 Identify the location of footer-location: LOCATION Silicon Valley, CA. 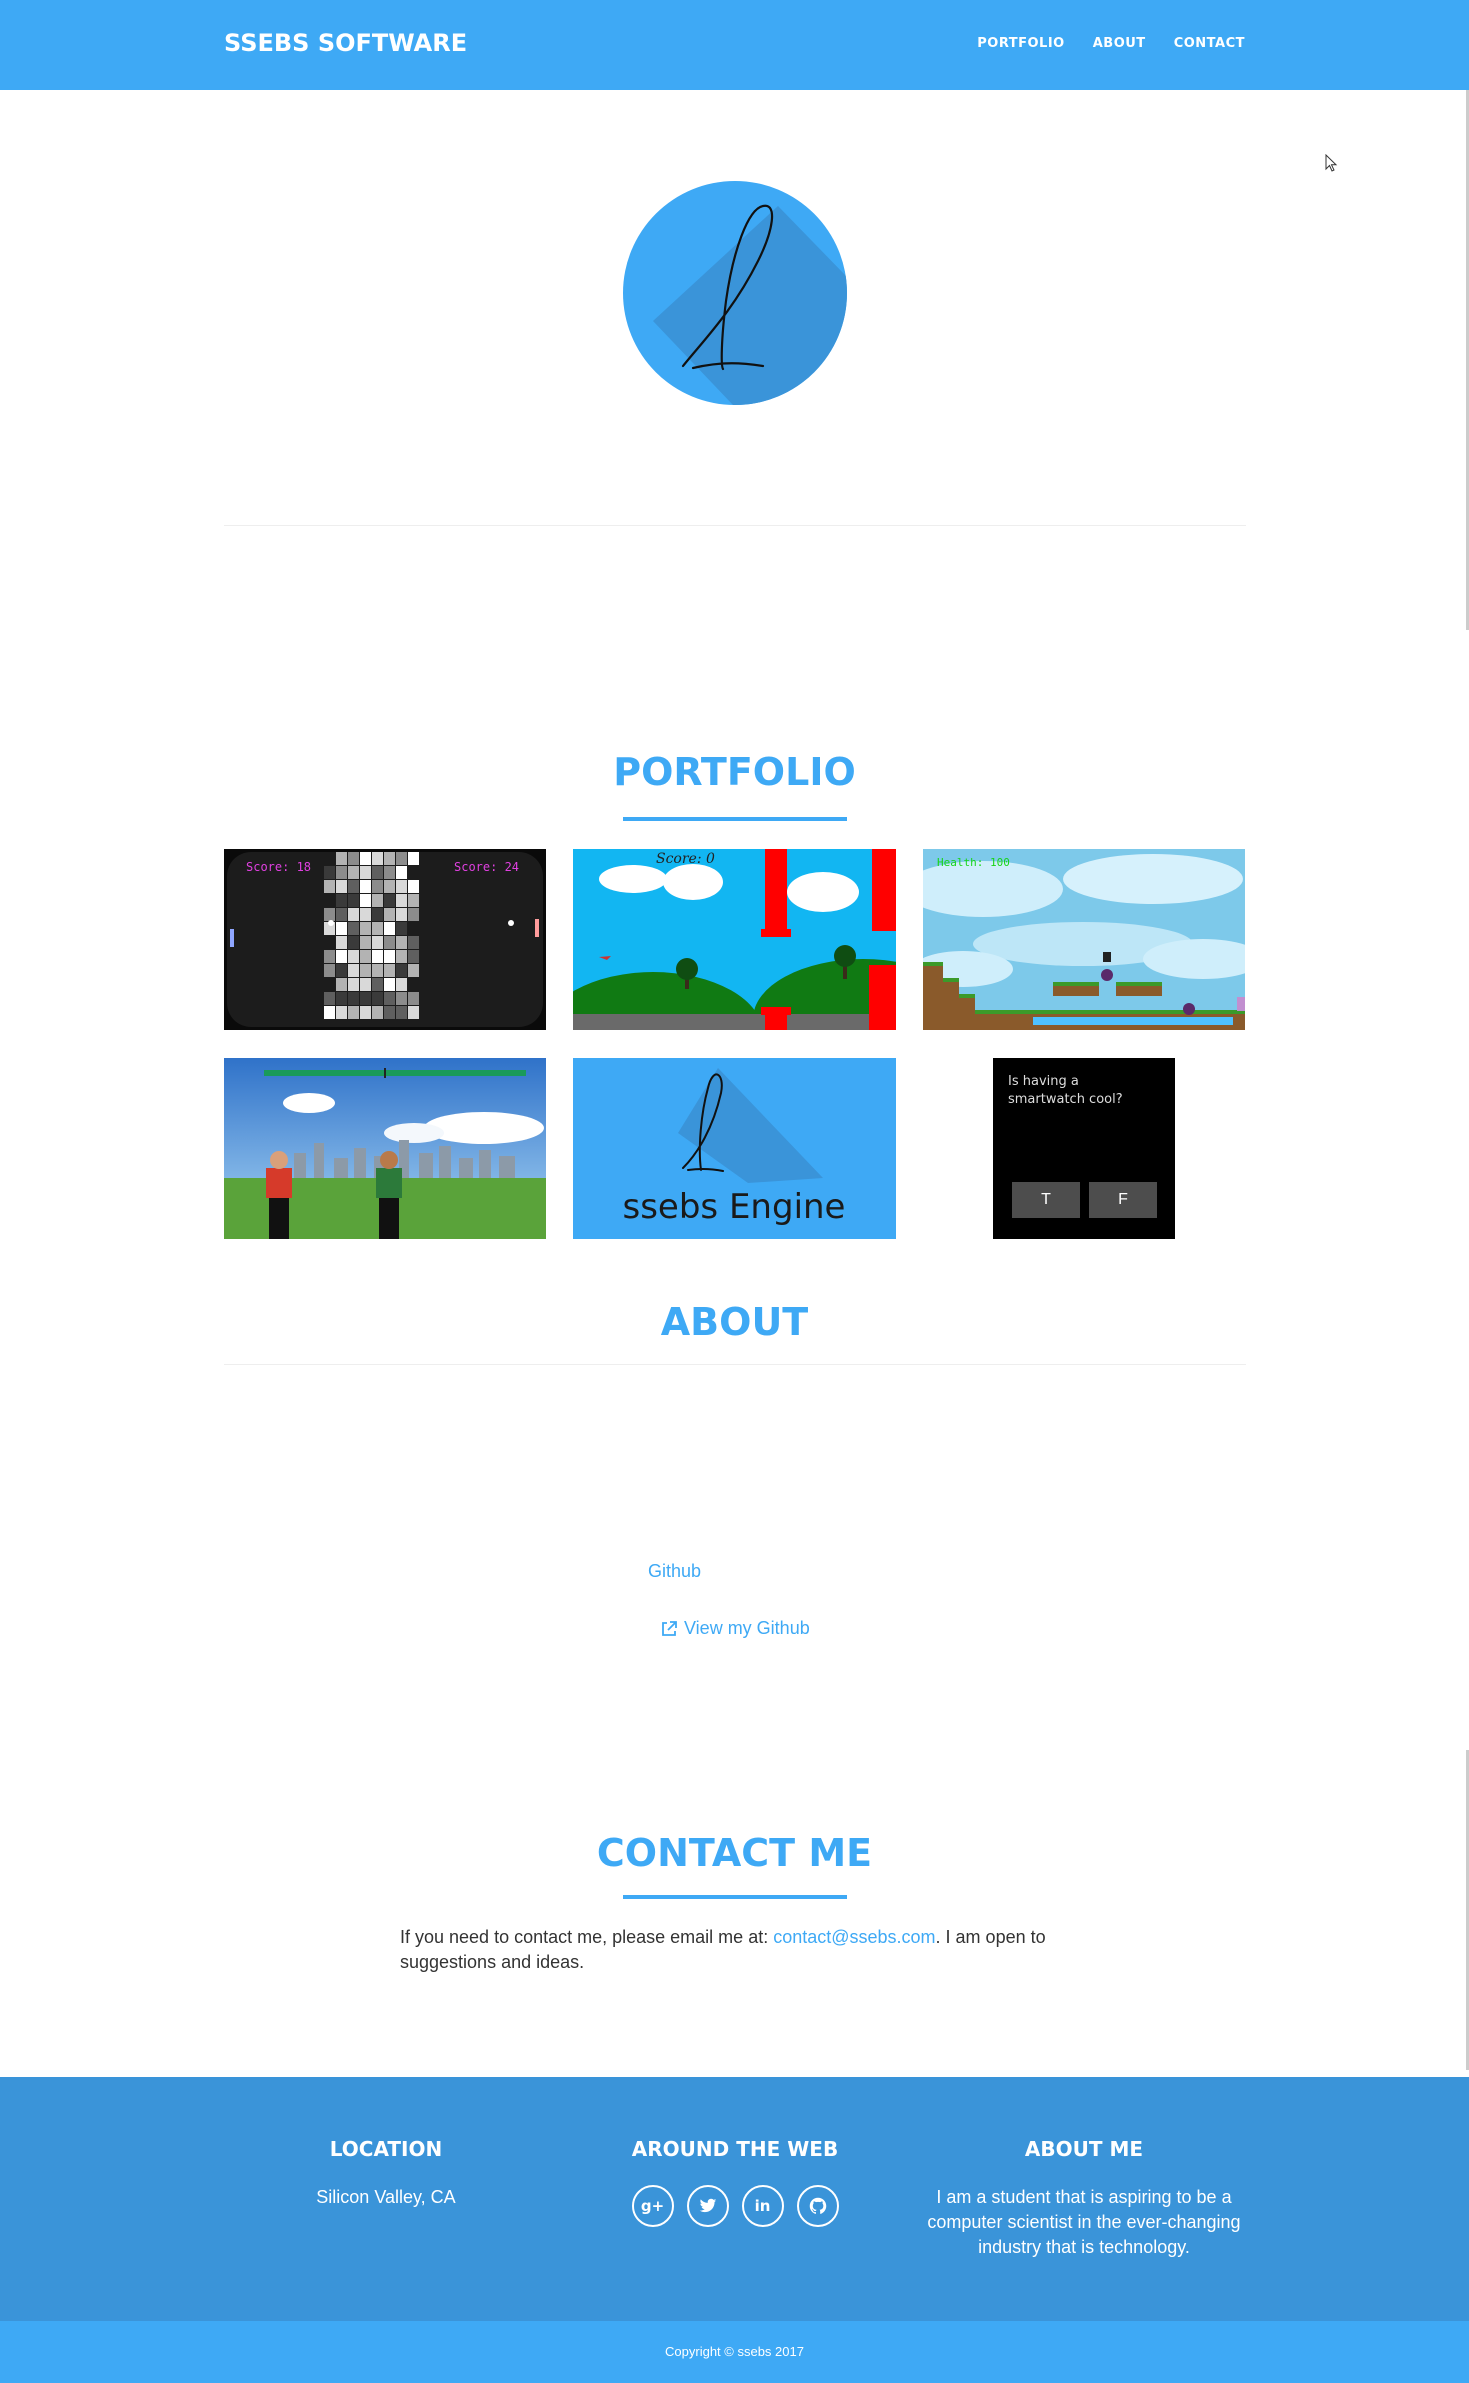
(386, 2173).